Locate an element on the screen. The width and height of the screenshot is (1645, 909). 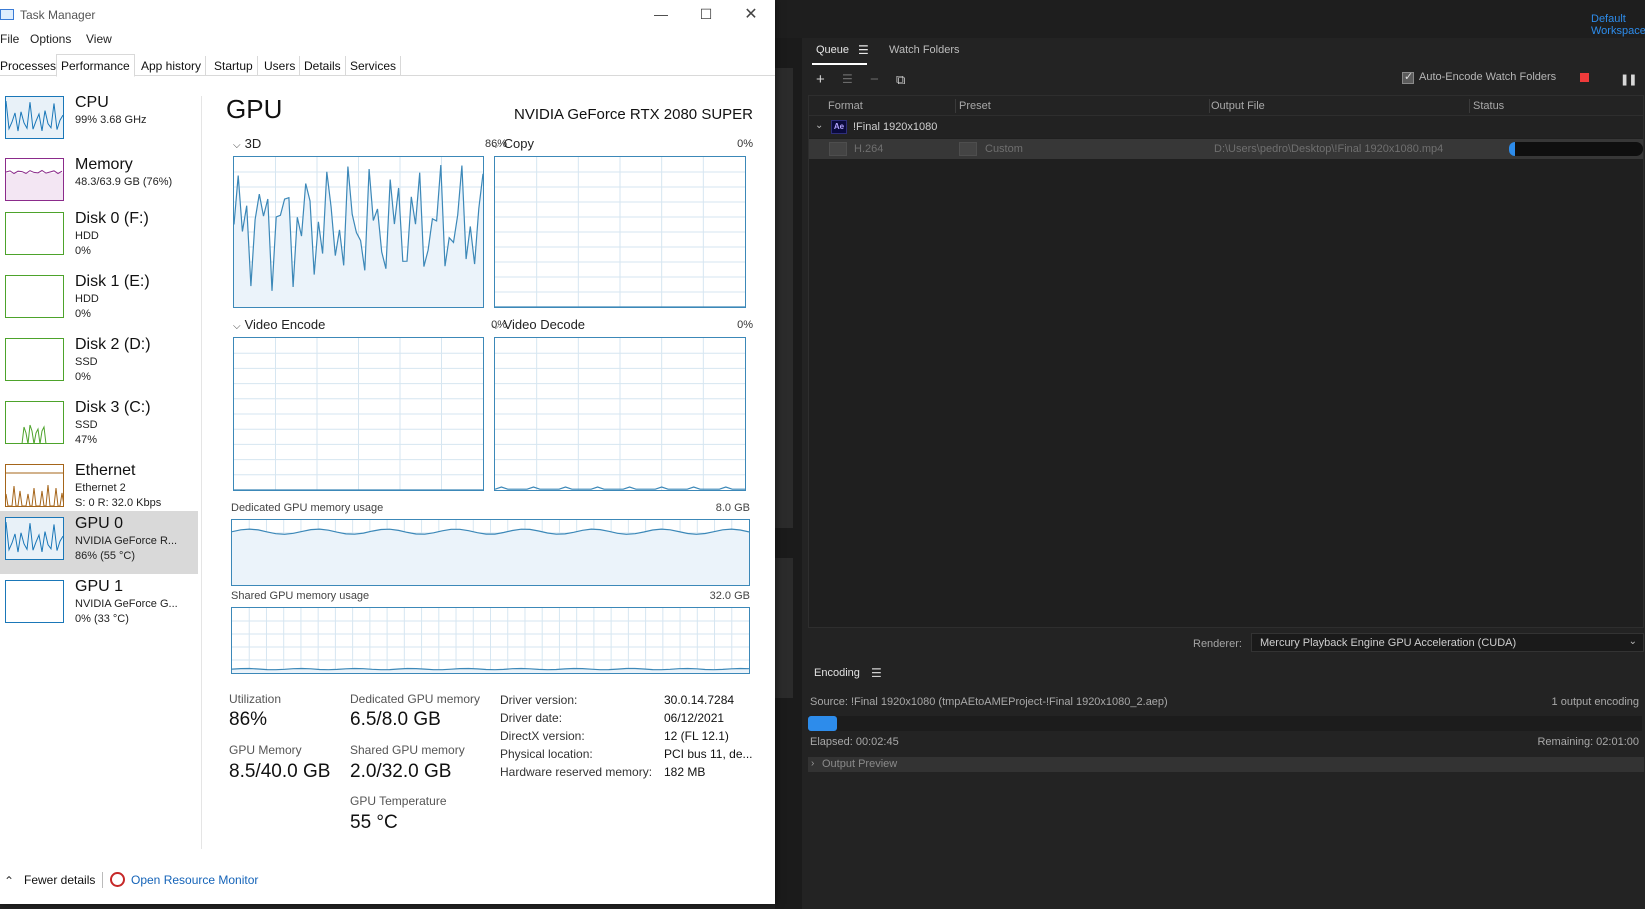
tab-performance: Performance is located at coordinates (95, 65).